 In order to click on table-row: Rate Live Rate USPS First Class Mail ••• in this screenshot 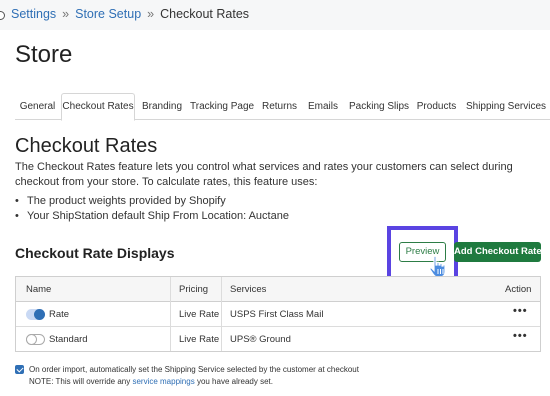, I will do `click(278, 314)`.